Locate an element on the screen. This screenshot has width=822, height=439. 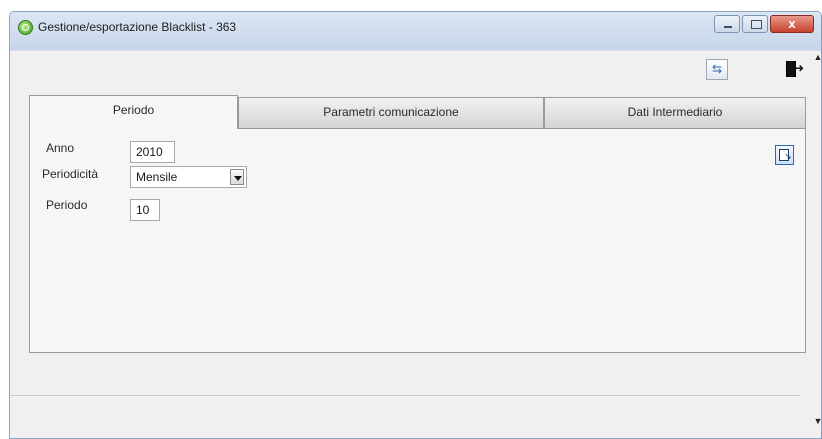
export-button: ↘ is located at coordinates (784, 155).